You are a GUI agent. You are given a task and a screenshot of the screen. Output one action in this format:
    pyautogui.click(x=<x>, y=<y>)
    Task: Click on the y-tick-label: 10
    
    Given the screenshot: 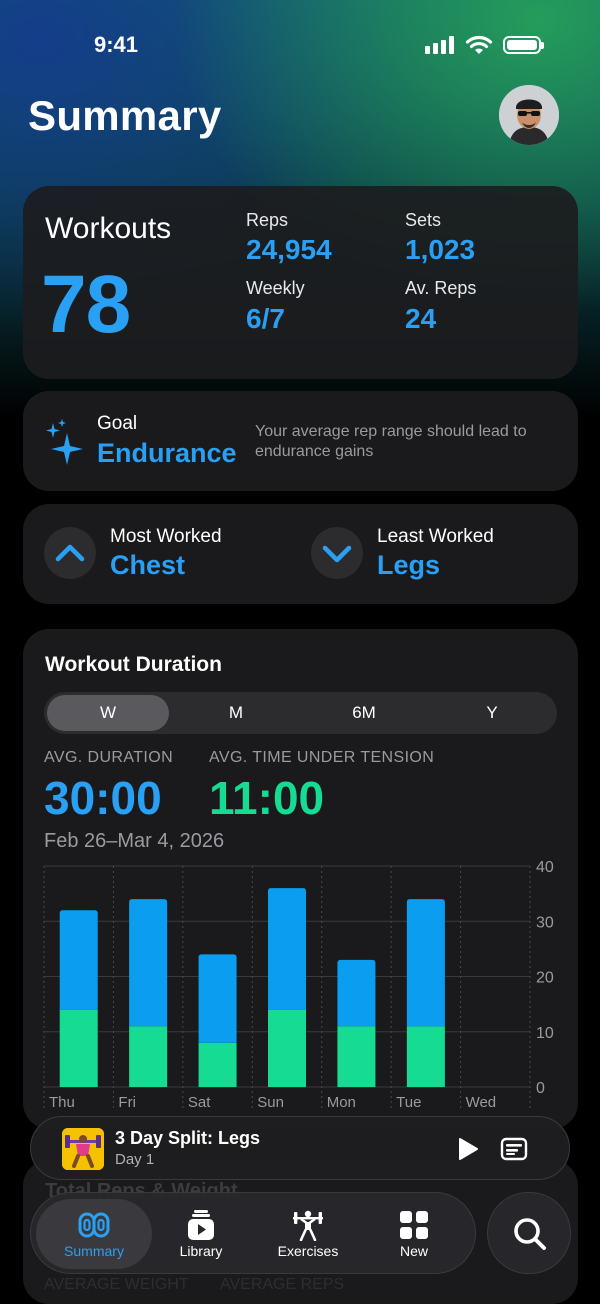 What is the action you would take?
    pyautogui.click(x=545, y=1033)
    